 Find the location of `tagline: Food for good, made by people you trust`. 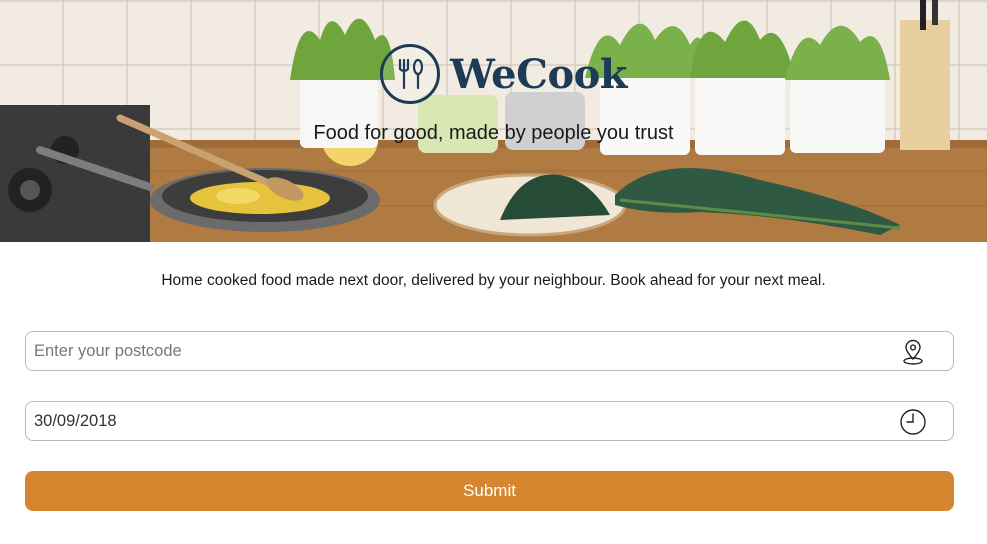

tagline: Food for good, made by people you trust is located at coordinates (493, 133).